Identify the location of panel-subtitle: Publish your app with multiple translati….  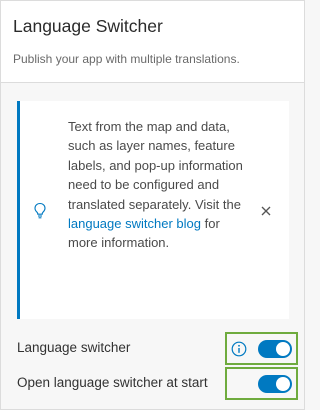
(126, 59).